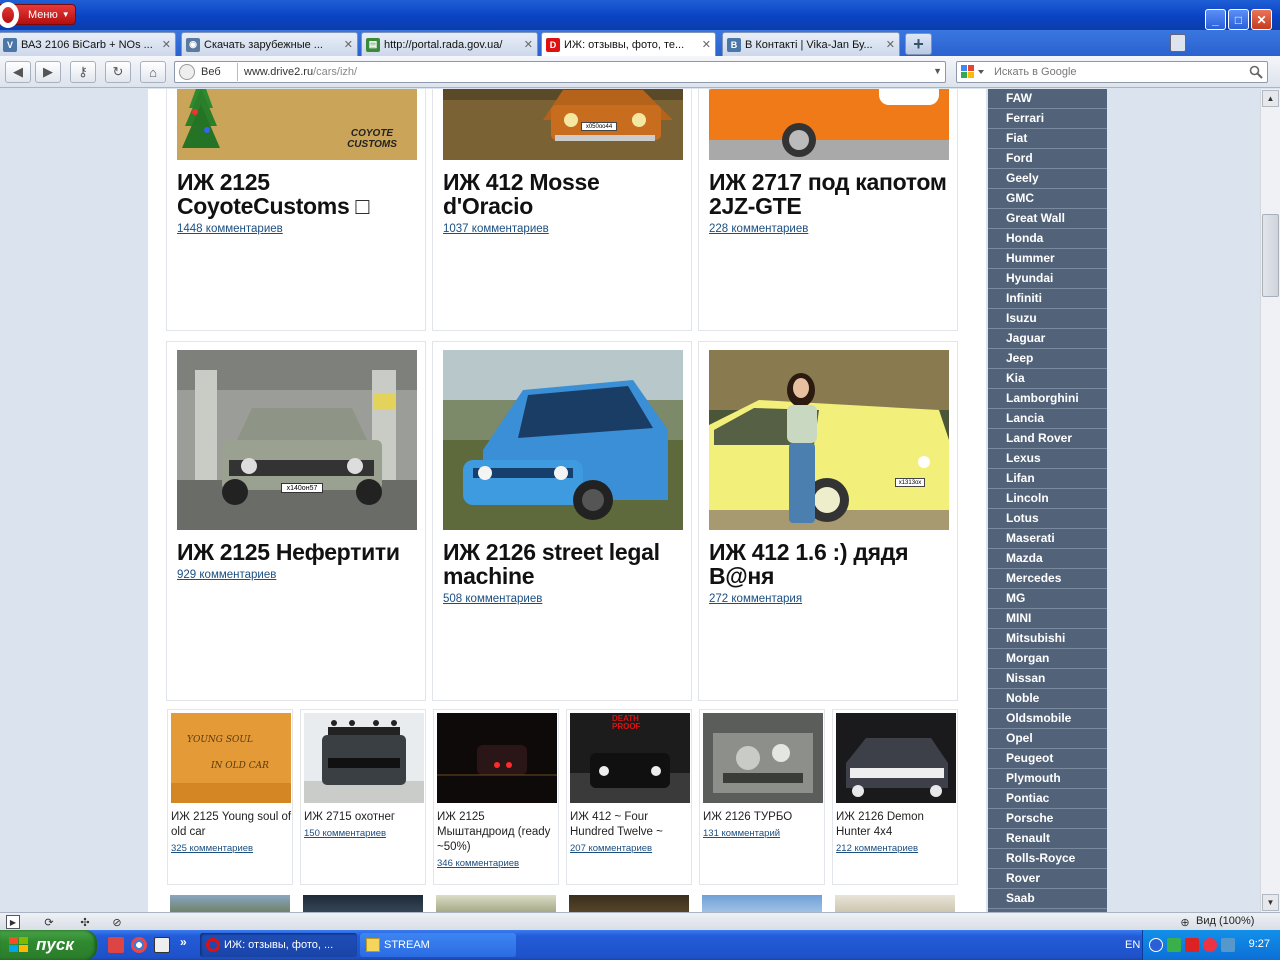 This screenshot has width=1280, height=960. What do you see at coordinates (1047, 719) in the screenshot?
I see `brand-link: Oldsmobile` at bounding box center [1047, 719].